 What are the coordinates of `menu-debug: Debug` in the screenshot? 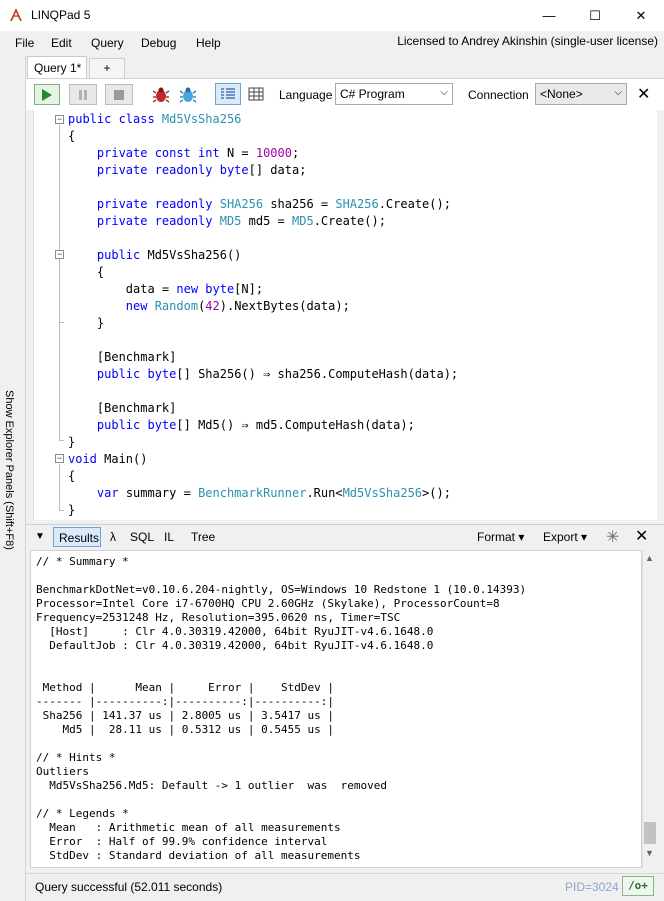 It's located at (158, 43).